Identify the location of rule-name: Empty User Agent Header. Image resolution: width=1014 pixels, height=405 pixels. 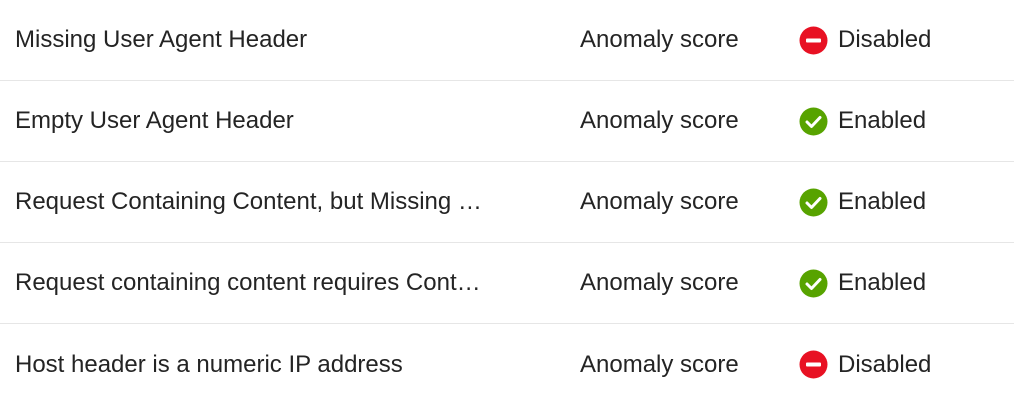
(154, 120).